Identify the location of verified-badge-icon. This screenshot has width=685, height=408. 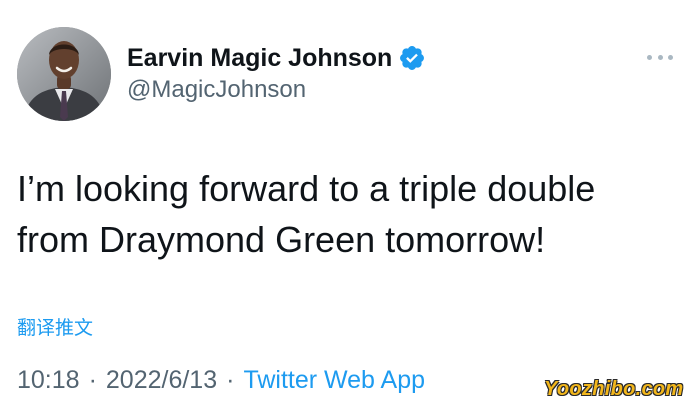
(412, 58).